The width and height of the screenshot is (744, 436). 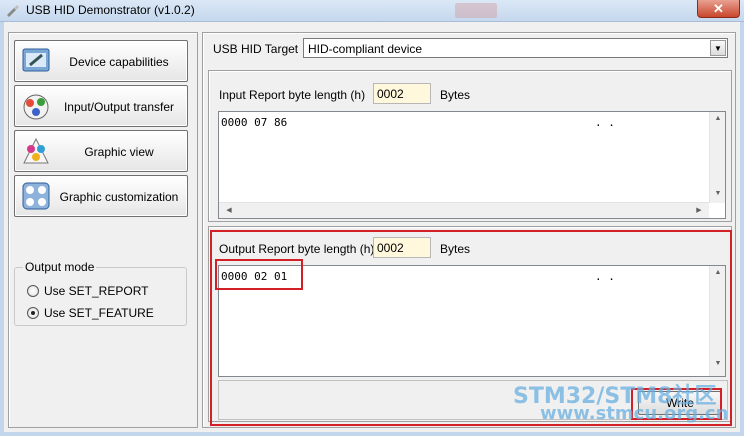 I want to click on nav-label: Device capabilities, so click(x=119, y=62).